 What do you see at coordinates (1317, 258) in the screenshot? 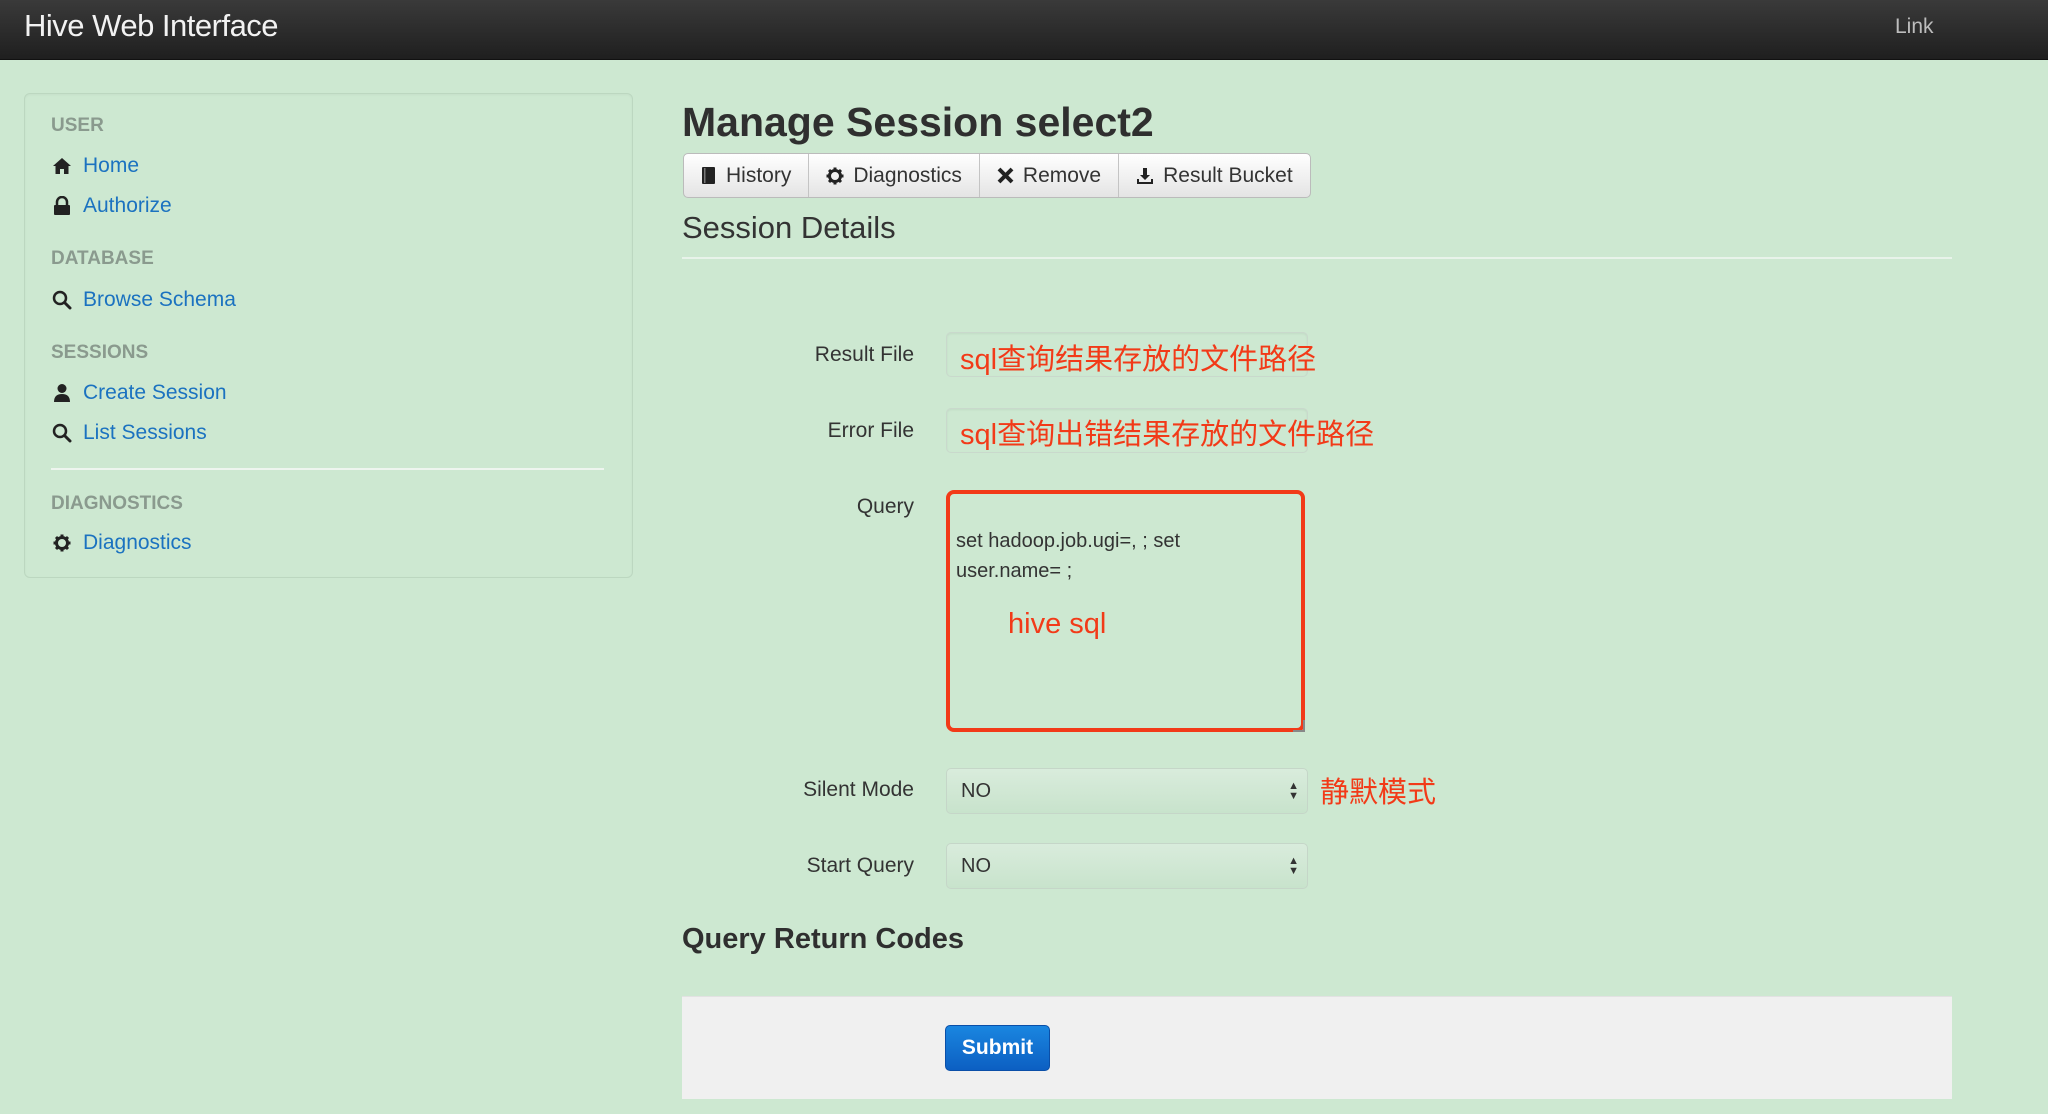
I see `section-divider` at bounding box center [1317, 258].